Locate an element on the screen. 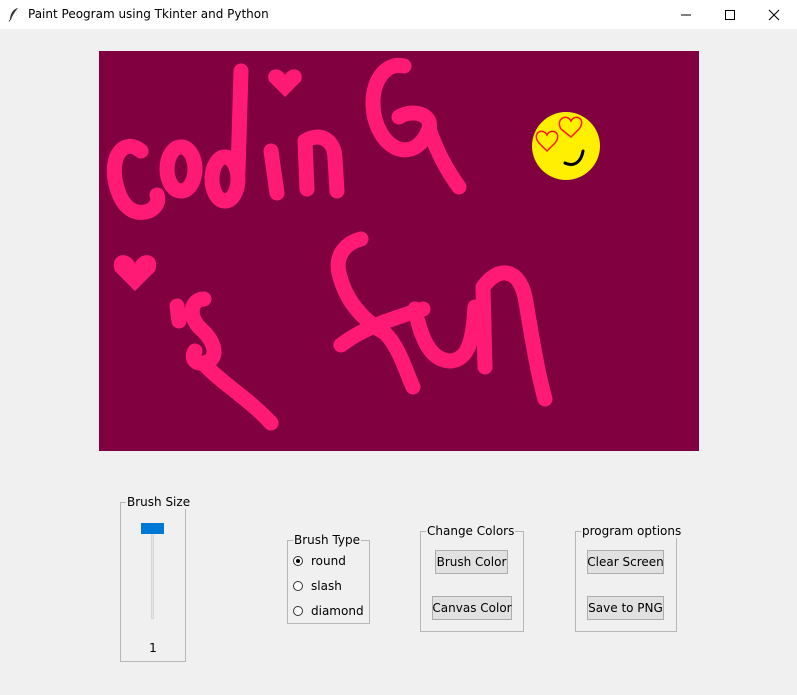 Image resolution: width=797 pixels, height=695 pixels. smiley-emoji is located at coordinates (566, 146).